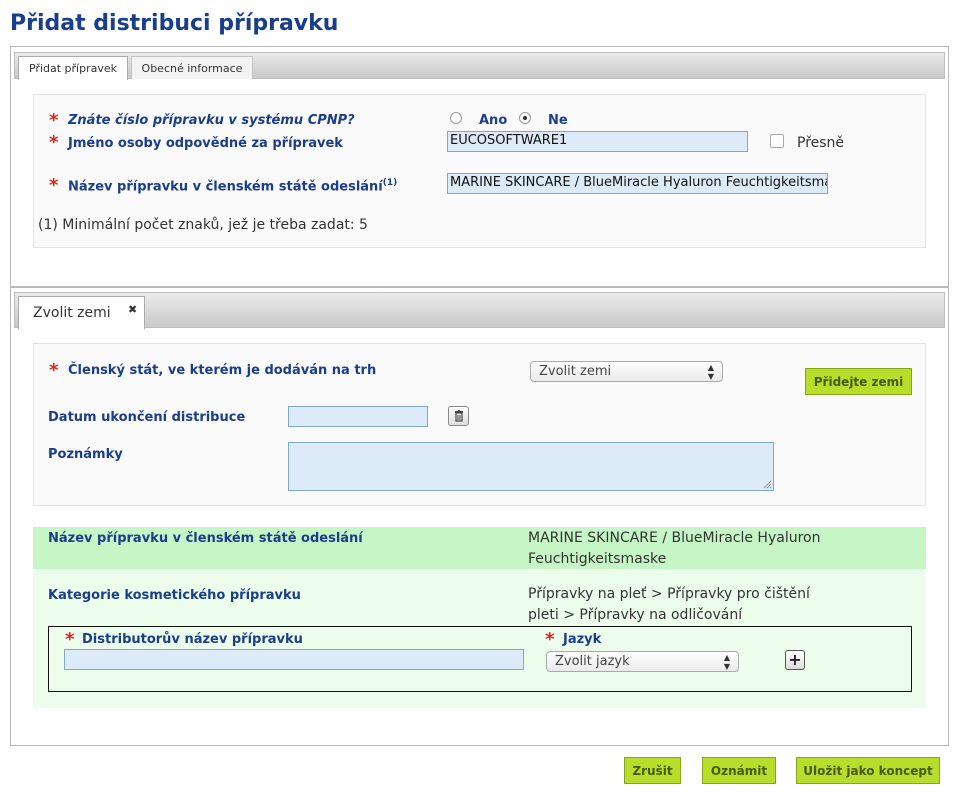  Describe the element at coordinates (456, 118) in the screenshot. I see `cpnp-yes-radio` at that location.